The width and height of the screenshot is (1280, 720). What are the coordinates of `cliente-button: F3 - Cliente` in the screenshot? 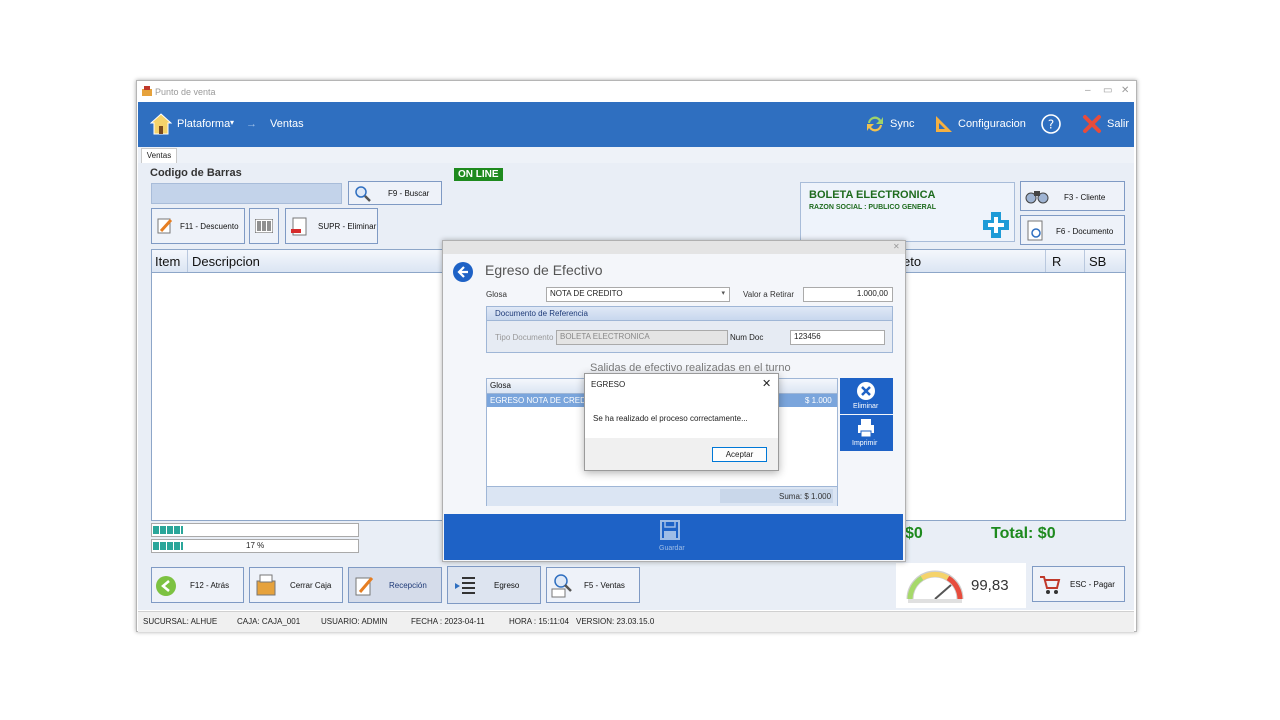 It's located at (1072, 196).